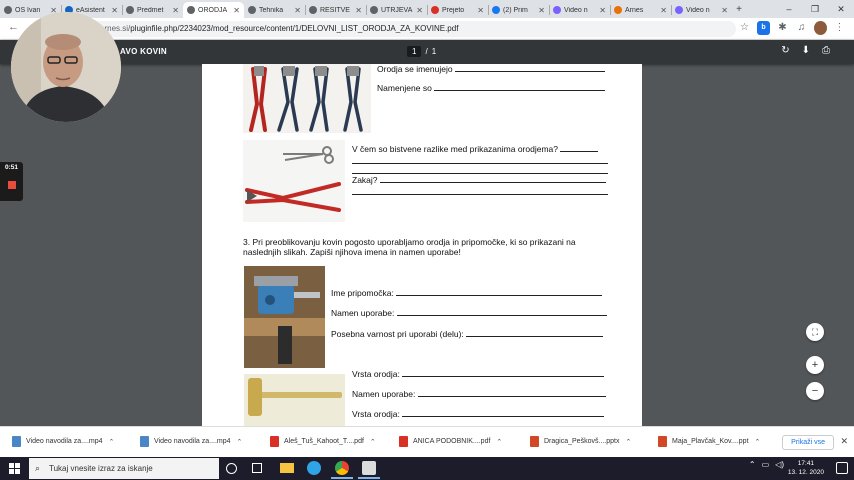  Describe the element at coordinates (511, 393) in the screenshot. I see `use-a-answer-line` at that location.